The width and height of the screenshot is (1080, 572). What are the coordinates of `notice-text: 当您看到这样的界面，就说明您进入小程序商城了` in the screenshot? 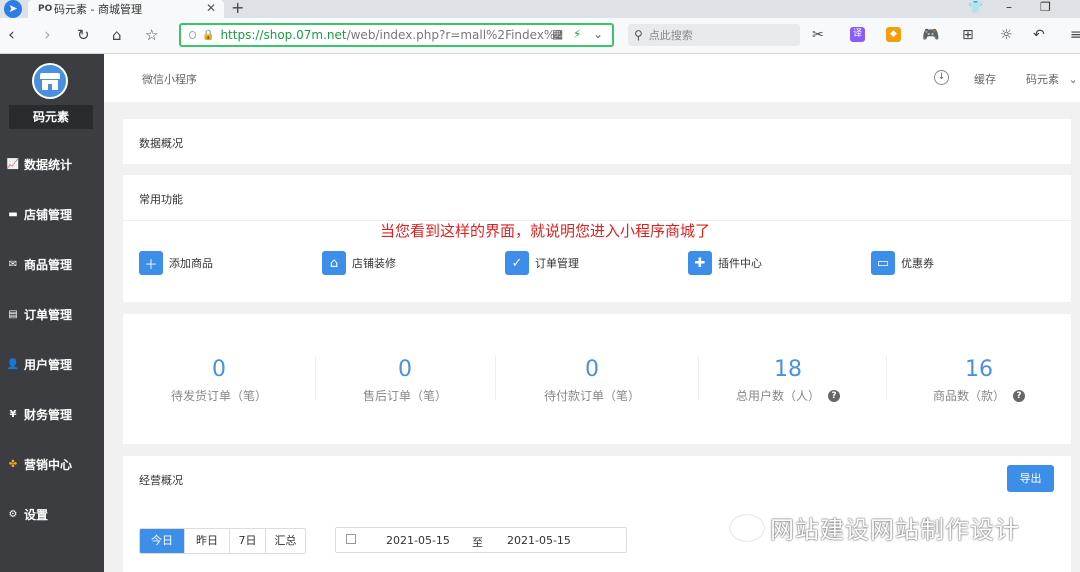 It's located at (545, 231).